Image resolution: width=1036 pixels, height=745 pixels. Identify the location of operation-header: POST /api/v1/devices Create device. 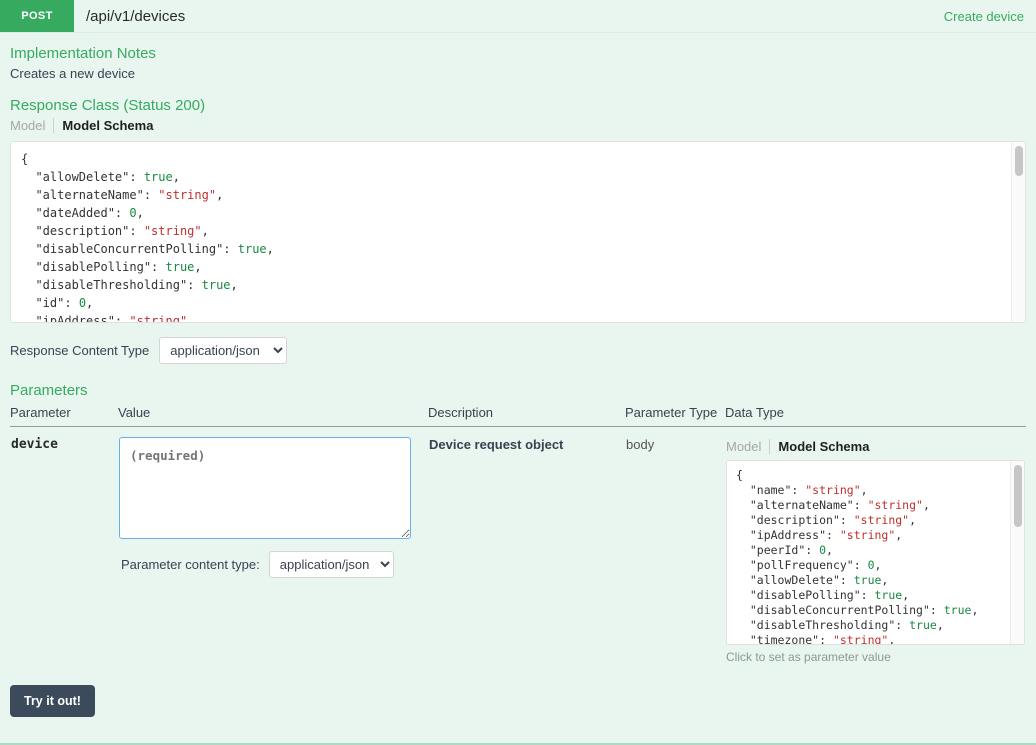
(518, 16).